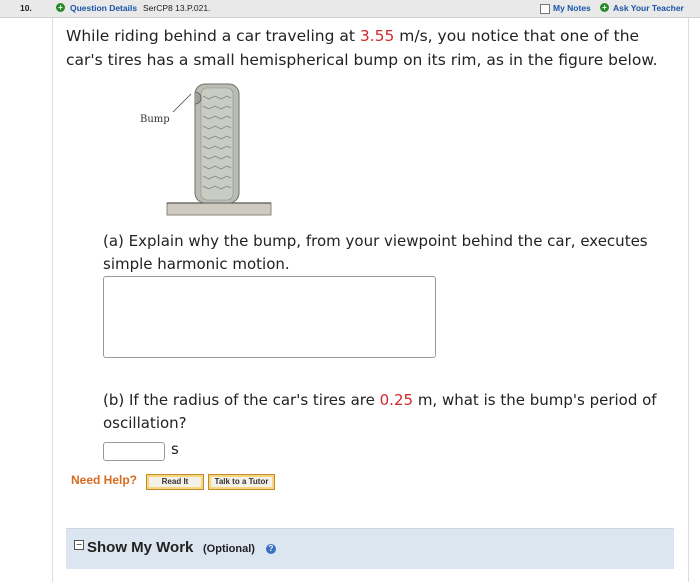 Image resolution: width=700 pixels, height=582 pixels. I want to click on help-circle-icon: ?, so click(271, 549).